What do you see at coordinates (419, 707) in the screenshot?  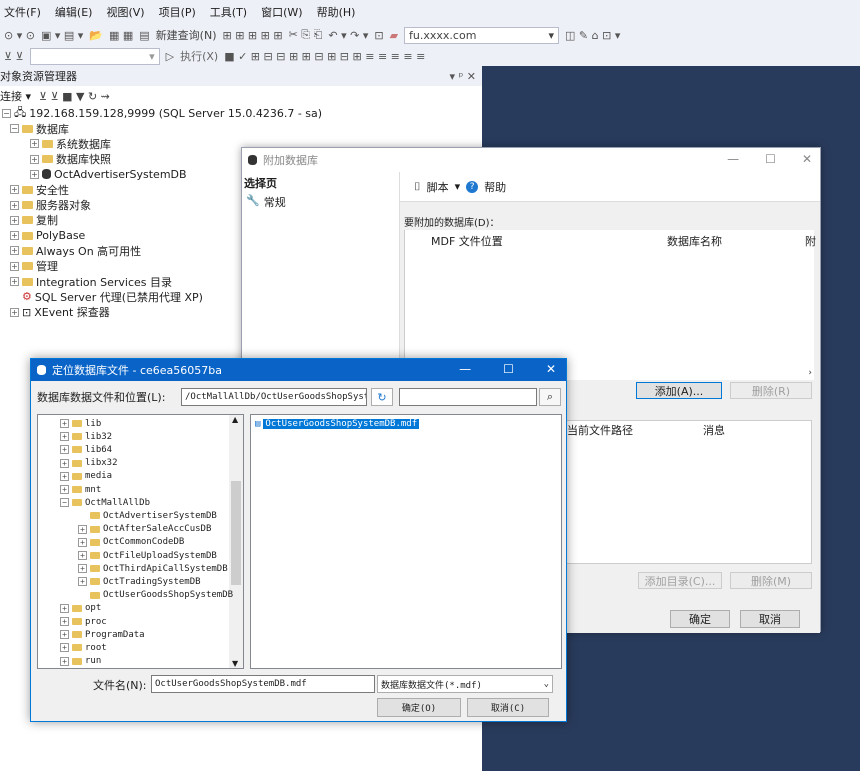 I see `locate-ok-button: 确定(O)` at bounding box center [419, 707].